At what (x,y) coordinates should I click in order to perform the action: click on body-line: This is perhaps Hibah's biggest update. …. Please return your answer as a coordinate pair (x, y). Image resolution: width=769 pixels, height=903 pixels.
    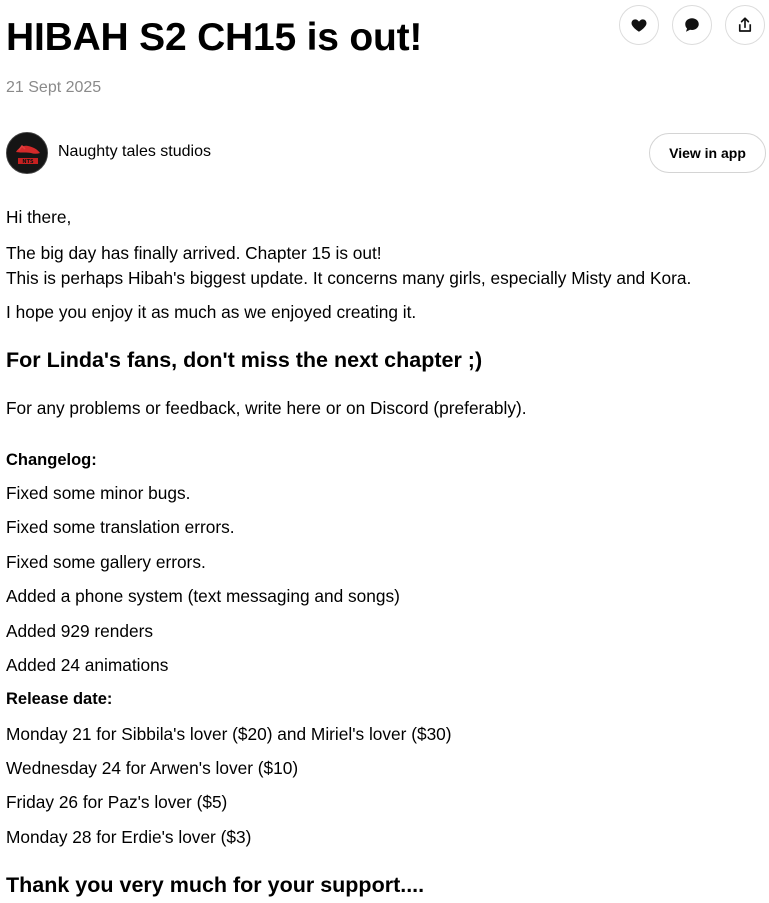
    Looking at the image, I should click on (349, 278).